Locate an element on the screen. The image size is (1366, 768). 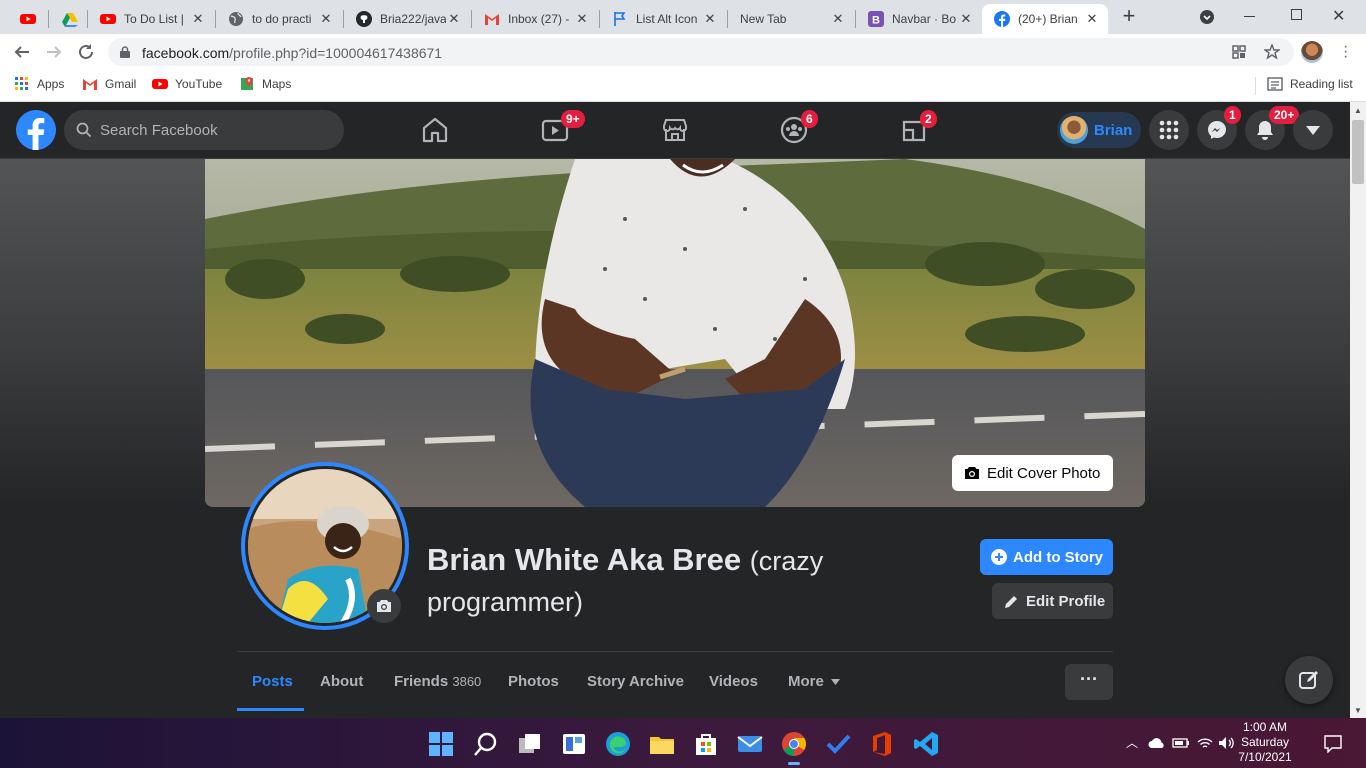
facebook-top-nav: Search Facebook 9+ 6 2 Brian 1 20+ is located at coordinates (675, 130).